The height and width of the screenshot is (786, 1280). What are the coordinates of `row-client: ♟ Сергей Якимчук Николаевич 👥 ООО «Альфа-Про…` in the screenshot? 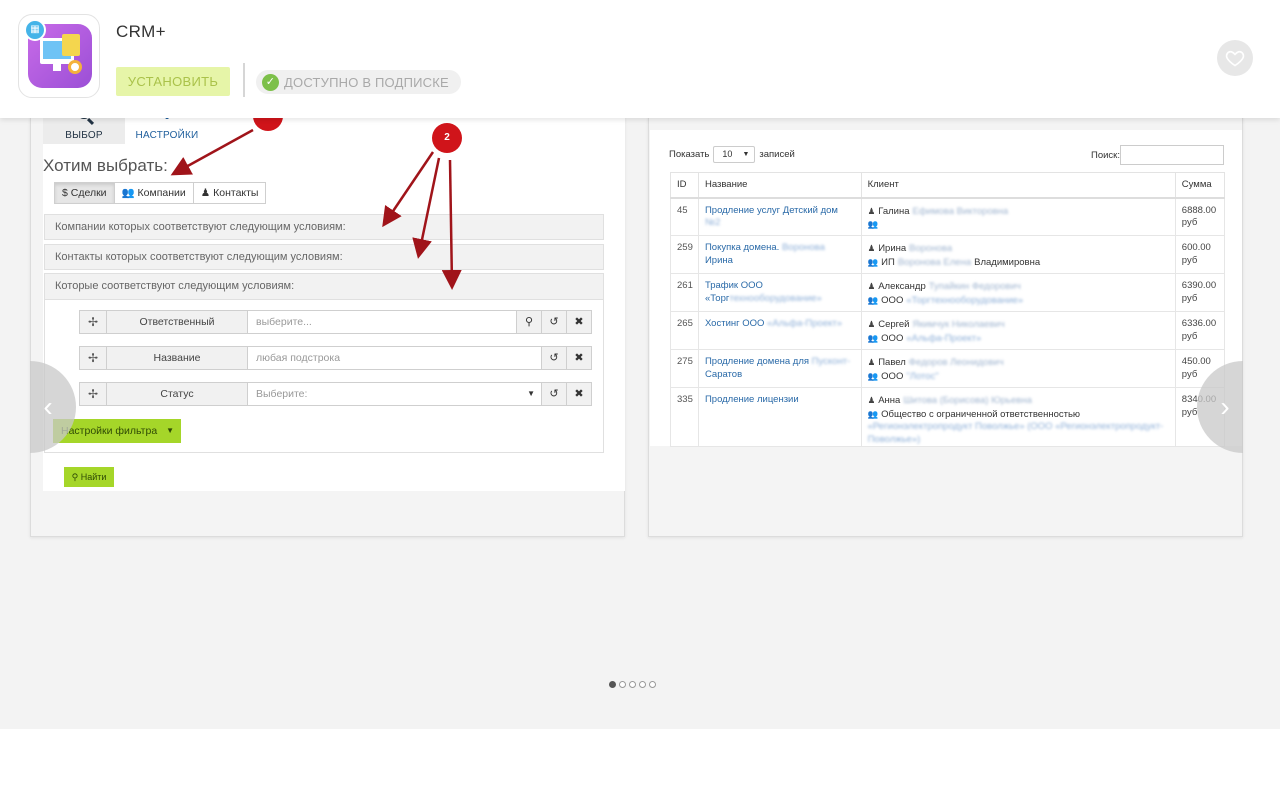 It's located at (1018, 330).